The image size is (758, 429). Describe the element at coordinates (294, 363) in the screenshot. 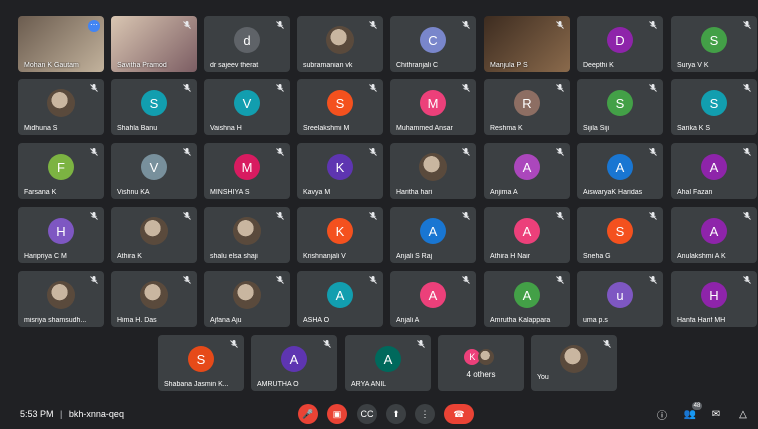

I see `participant-tile: A AMRUTHA O` at that location.